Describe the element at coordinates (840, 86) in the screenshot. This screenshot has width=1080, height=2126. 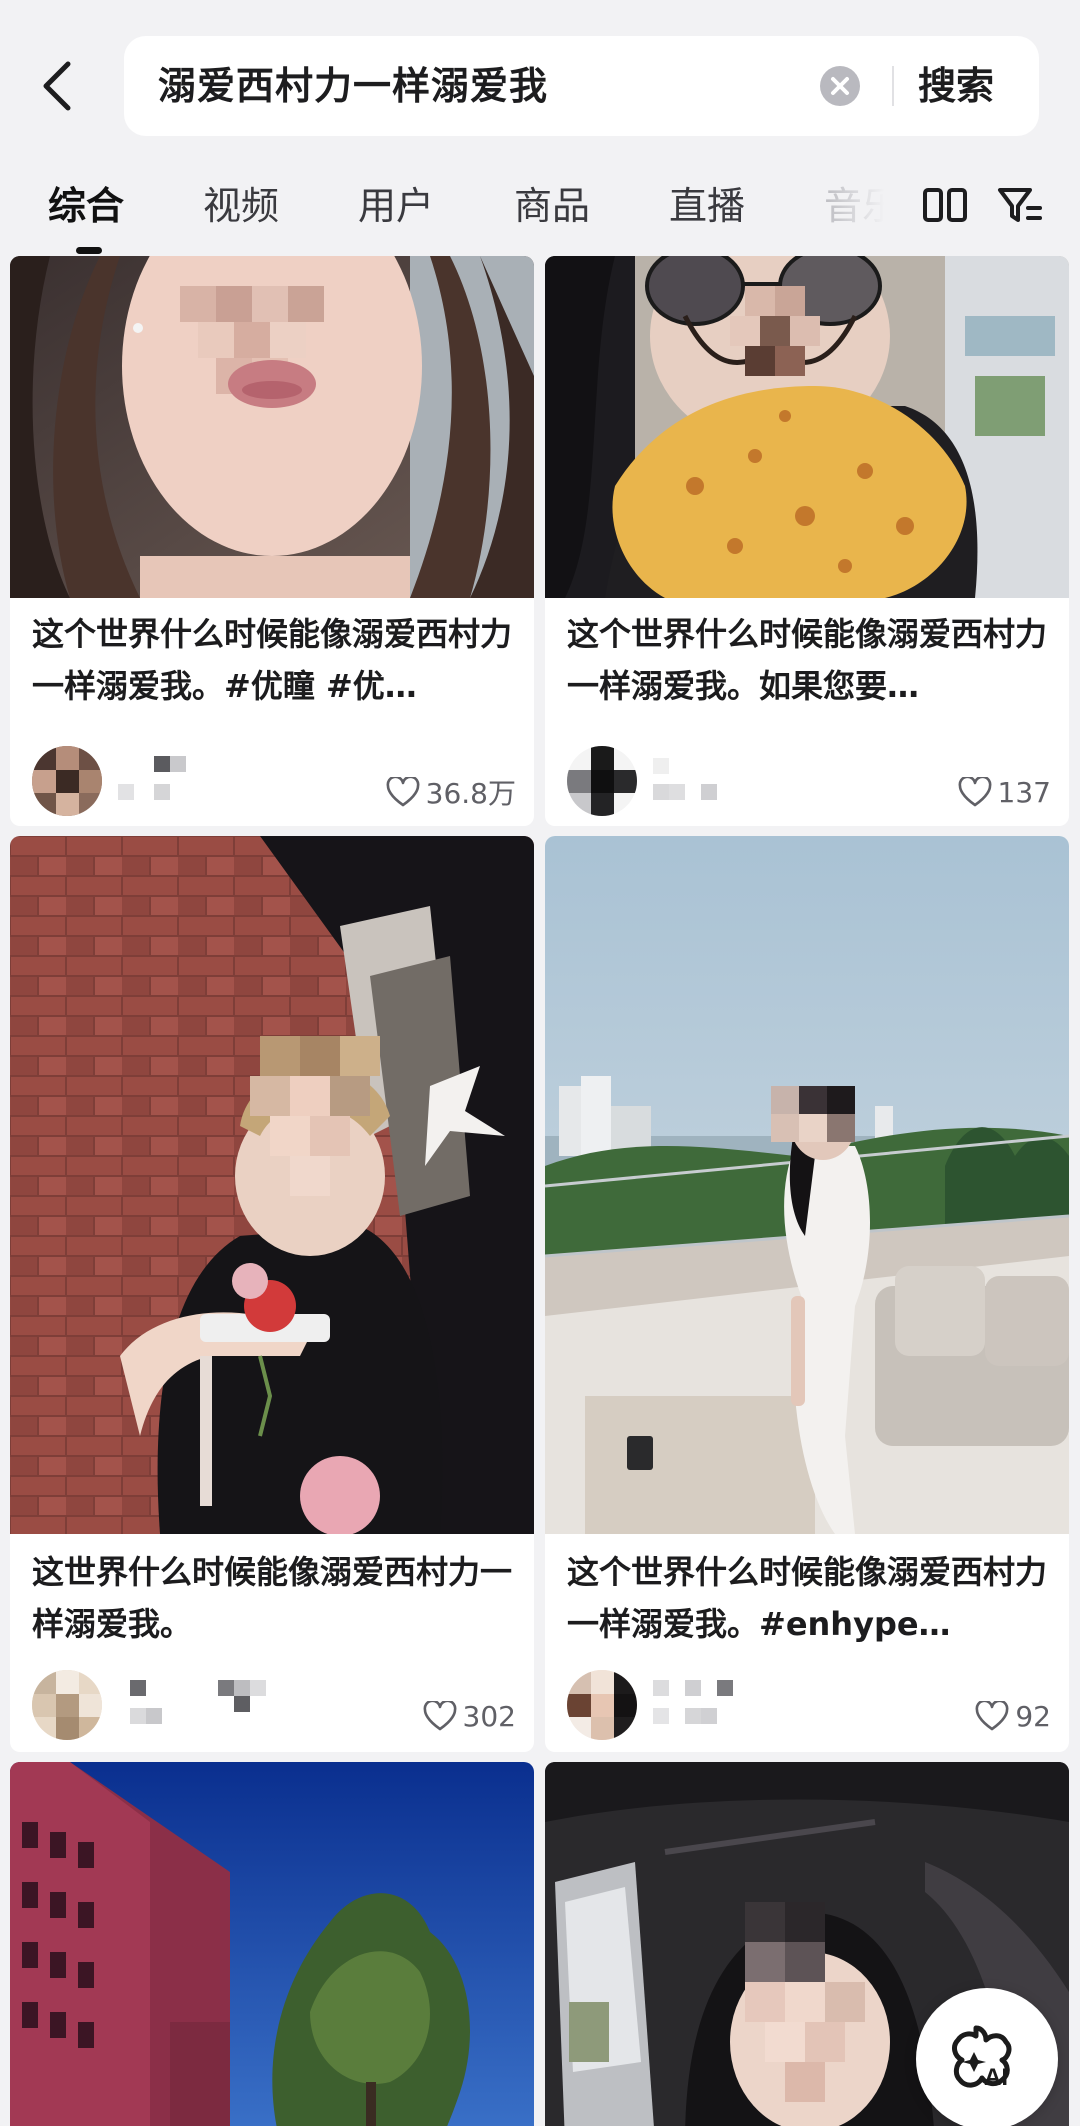
I see `clear-icon` at that location.